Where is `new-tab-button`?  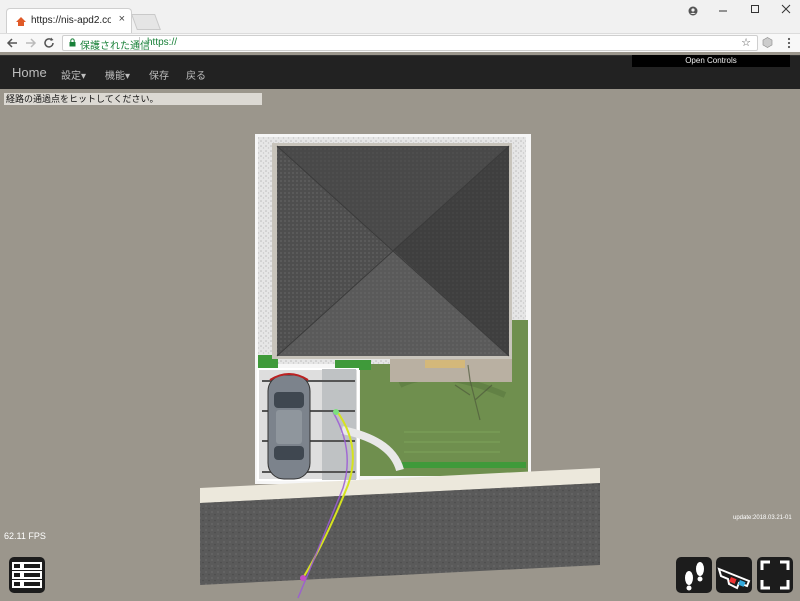
new-tab-button is located at coordinates (146, 22).